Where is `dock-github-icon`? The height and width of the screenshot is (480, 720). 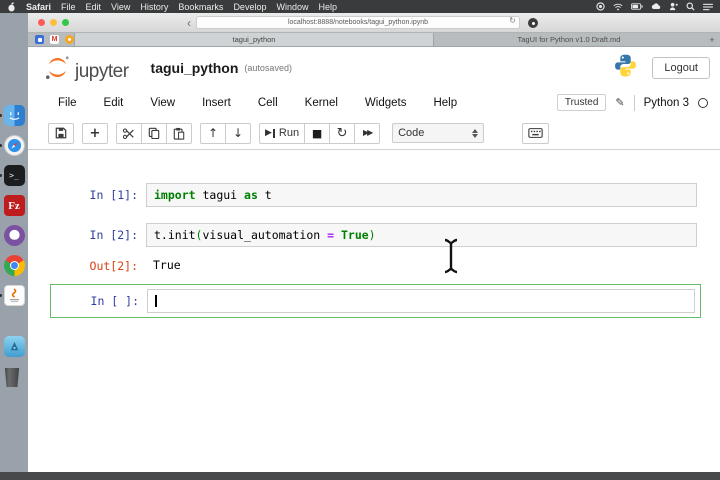 dock-github-icon is located at coordinates (14, 235).